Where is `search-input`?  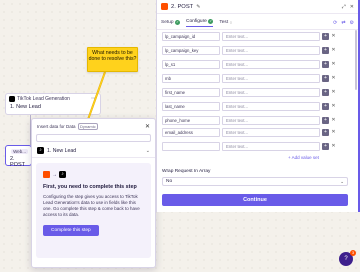 search-input is located at coordinates (93, 138).